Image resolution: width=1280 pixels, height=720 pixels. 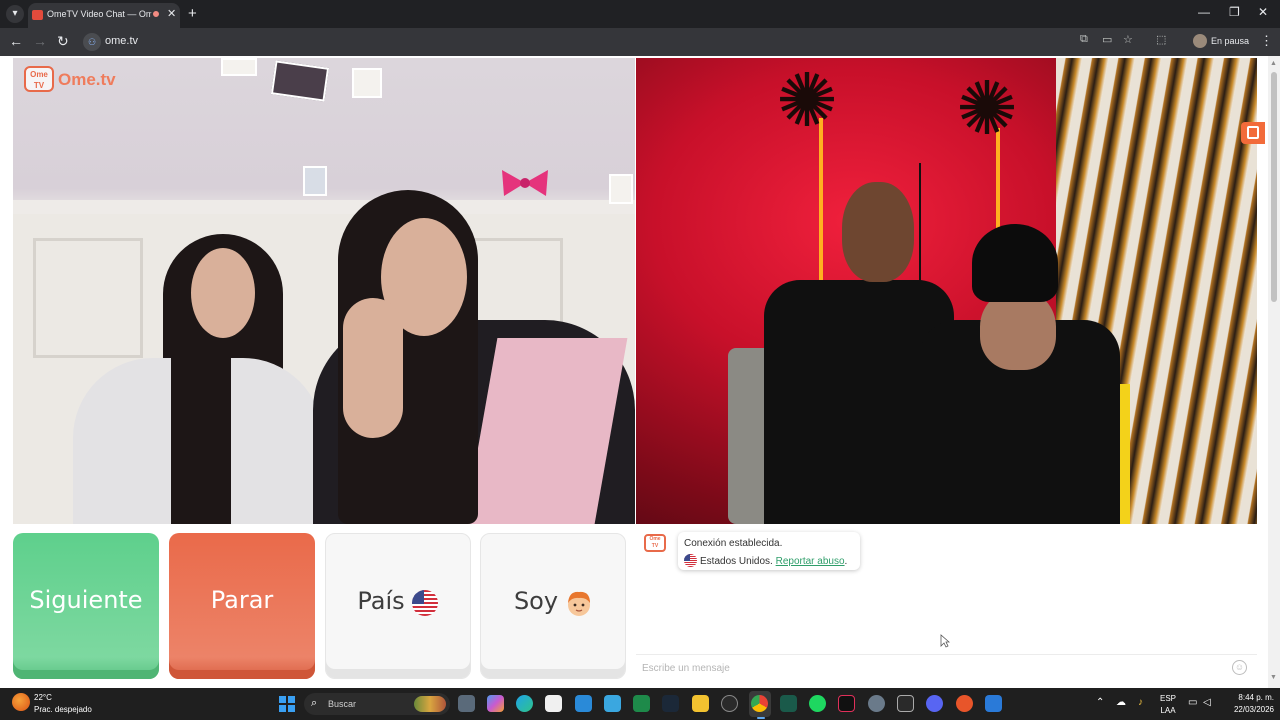 I want to click on scrollbar-thumb, so click(x=1274, y=187).